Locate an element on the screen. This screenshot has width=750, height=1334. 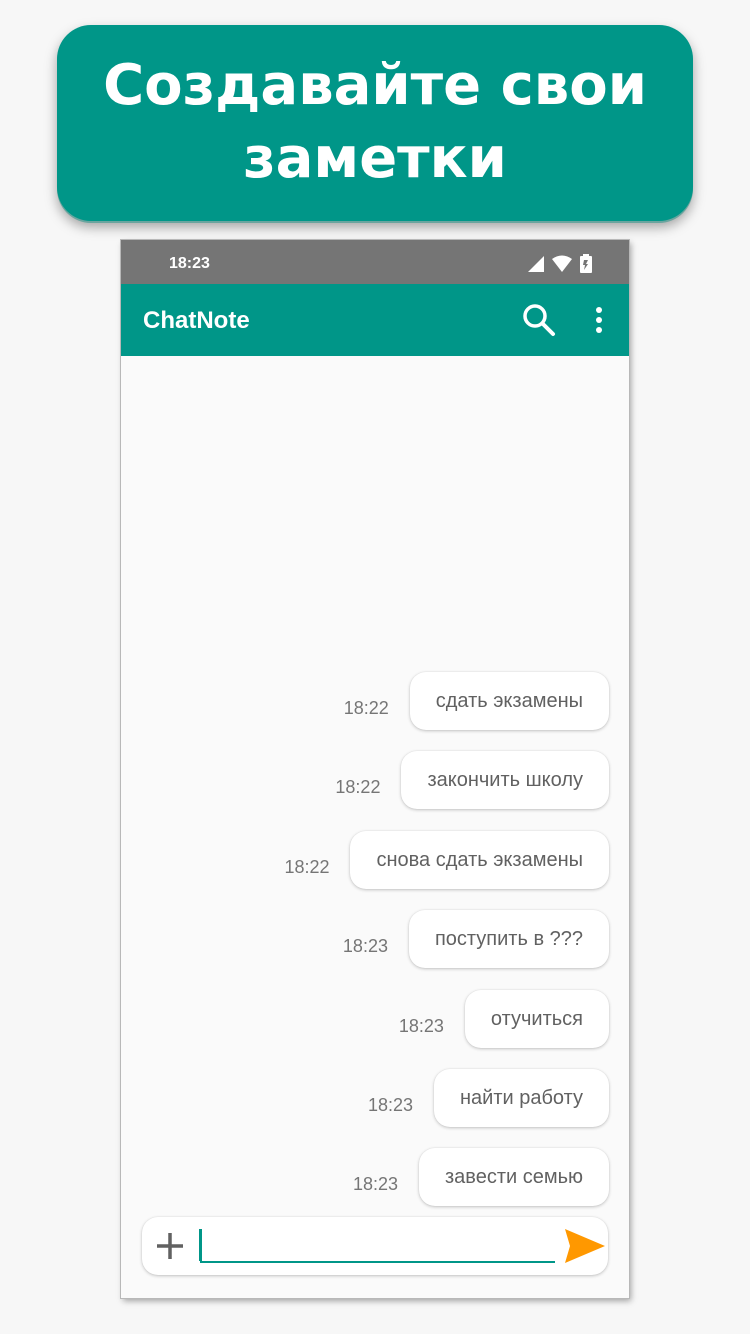
signal-icon is located at coordinates (536, 264).